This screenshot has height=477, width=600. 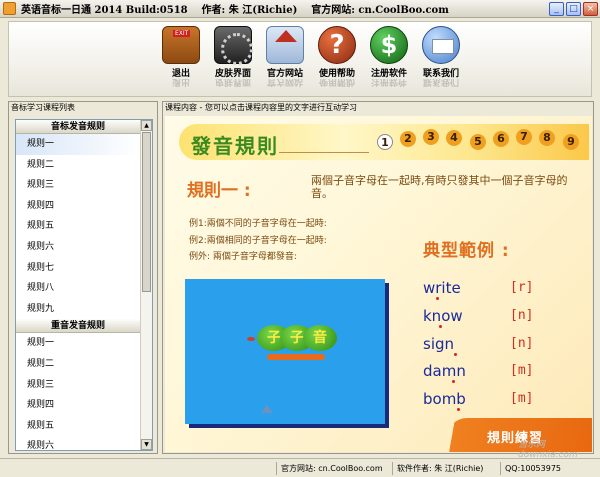 What do you see at coordinates (438, 344) in the screenshot?
I see `example-word-sign: sign` at bounding box center [438, 344].